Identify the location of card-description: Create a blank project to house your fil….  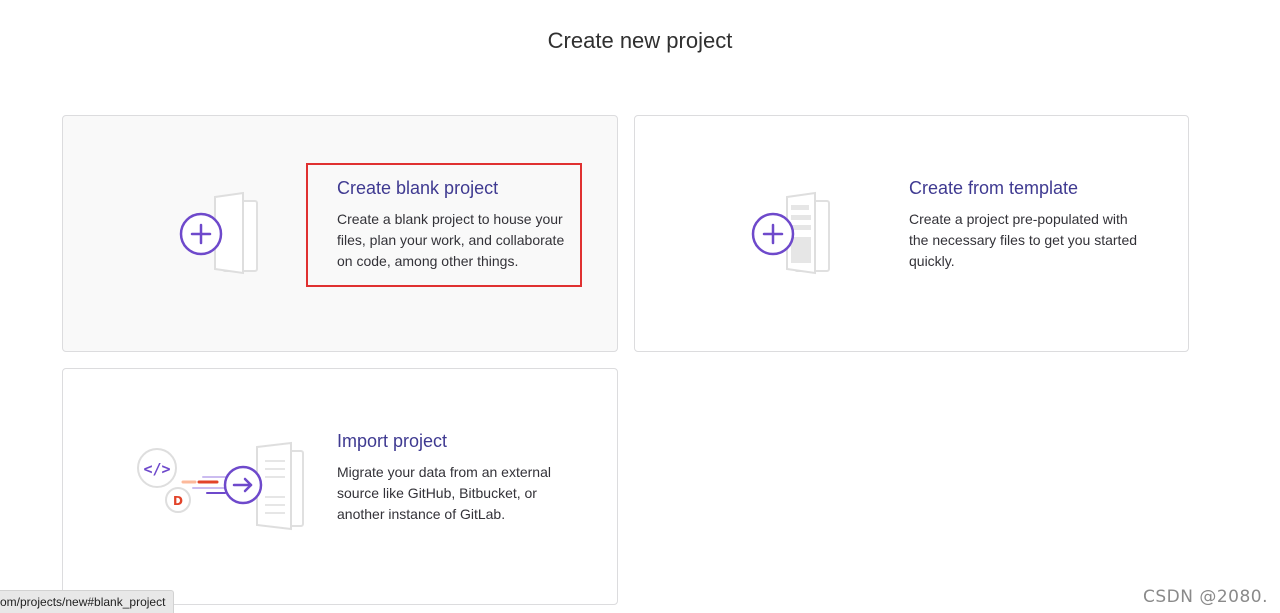
(451, 240).